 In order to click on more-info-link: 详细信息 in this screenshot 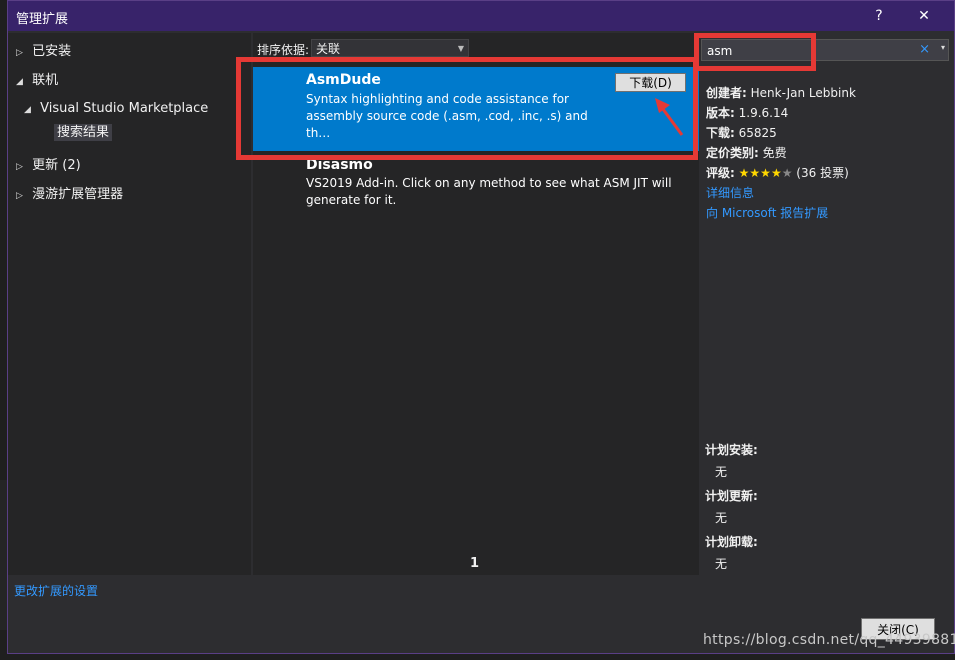, I will do `click(730, 192)`.